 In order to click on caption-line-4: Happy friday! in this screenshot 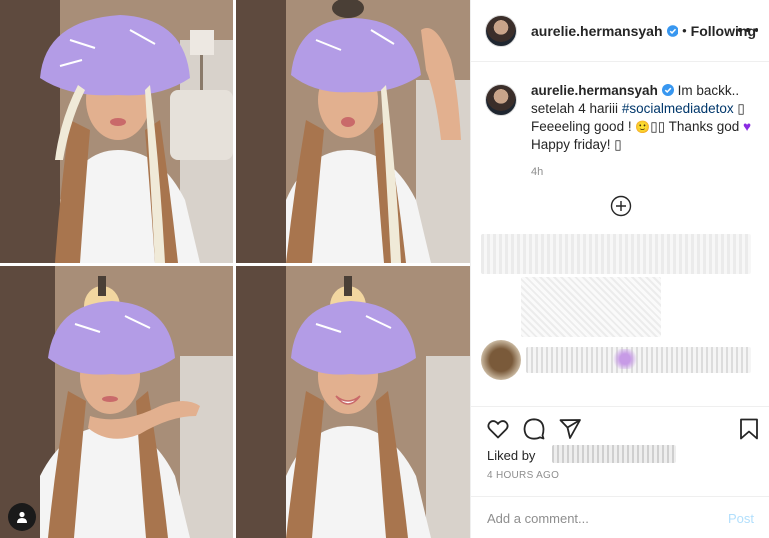, I will do `click(573, 144)`.